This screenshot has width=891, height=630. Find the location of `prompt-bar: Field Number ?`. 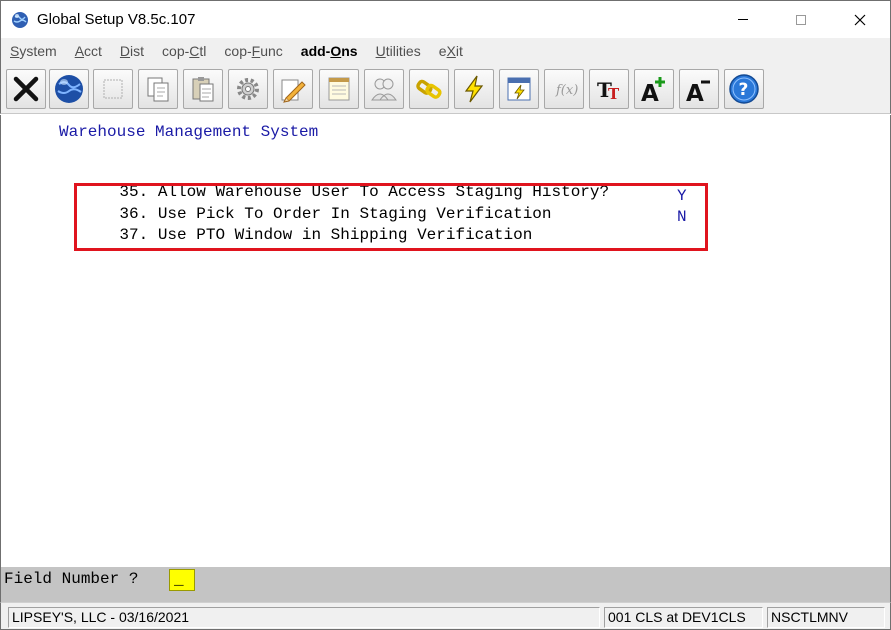

prompt-bar: Field Number ? is located at coordinates (445, 584).